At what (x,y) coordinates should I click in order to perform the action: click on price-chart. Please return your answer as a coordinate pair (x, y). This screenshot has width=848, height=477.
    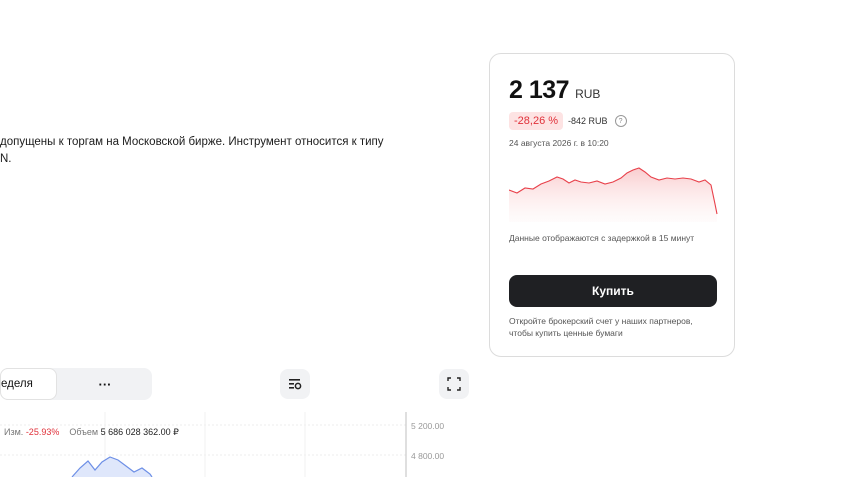
    Looking at the image, I should click on (235, 444).